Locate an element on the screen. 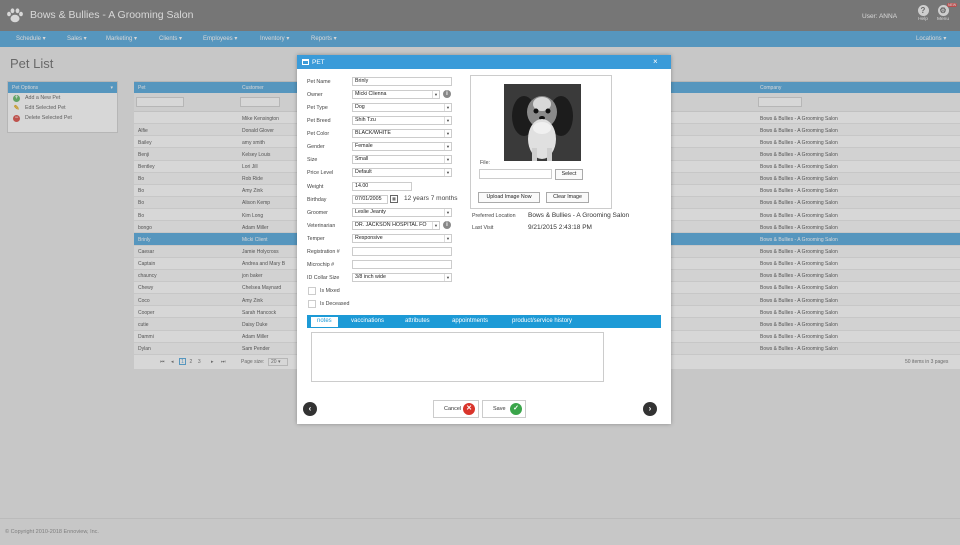 This screenshot has width=960, height=545. weight-input: 14.00 is located at coordinates (382, 186).